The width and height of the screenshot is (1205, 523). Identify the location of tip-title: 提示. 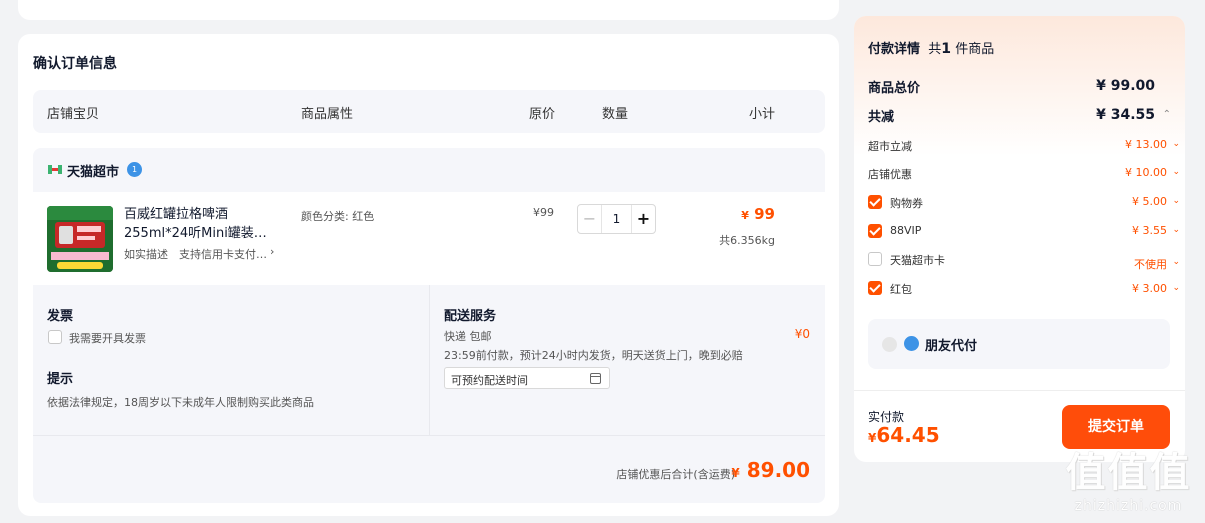
(60, 379).